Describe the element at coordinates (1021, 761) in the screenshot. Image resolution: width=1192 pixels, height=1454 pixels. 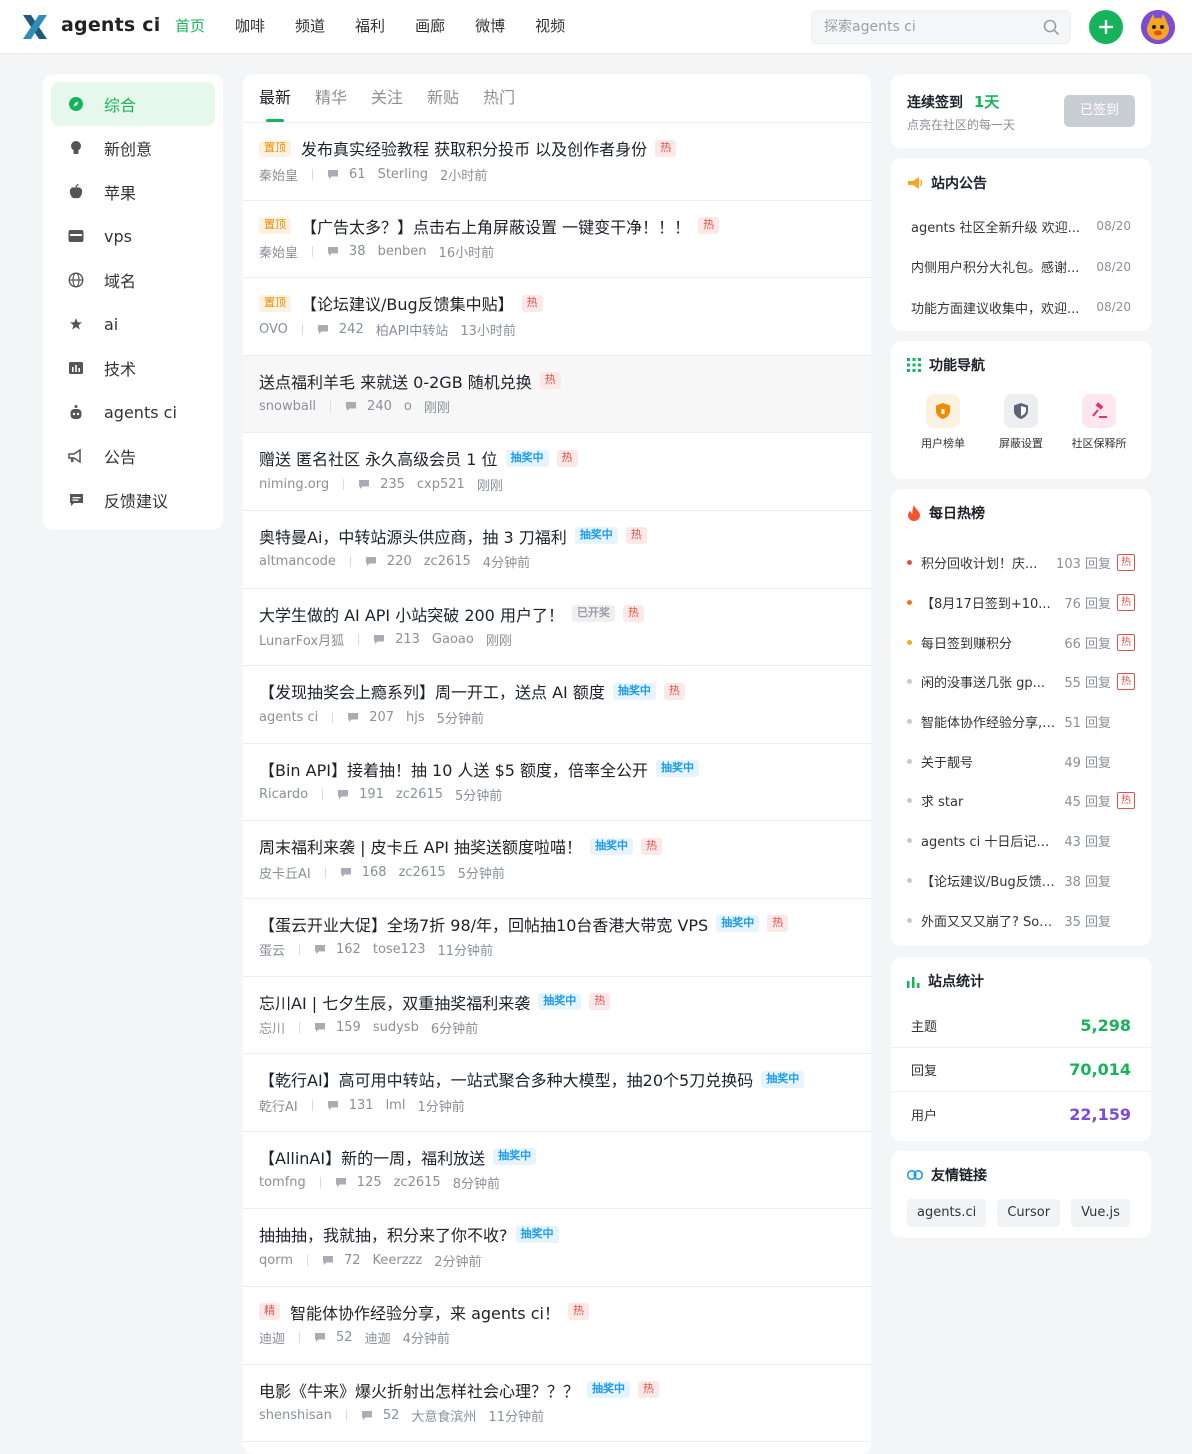
I see `hot-item: 关于靓号 49 回复` at that location.